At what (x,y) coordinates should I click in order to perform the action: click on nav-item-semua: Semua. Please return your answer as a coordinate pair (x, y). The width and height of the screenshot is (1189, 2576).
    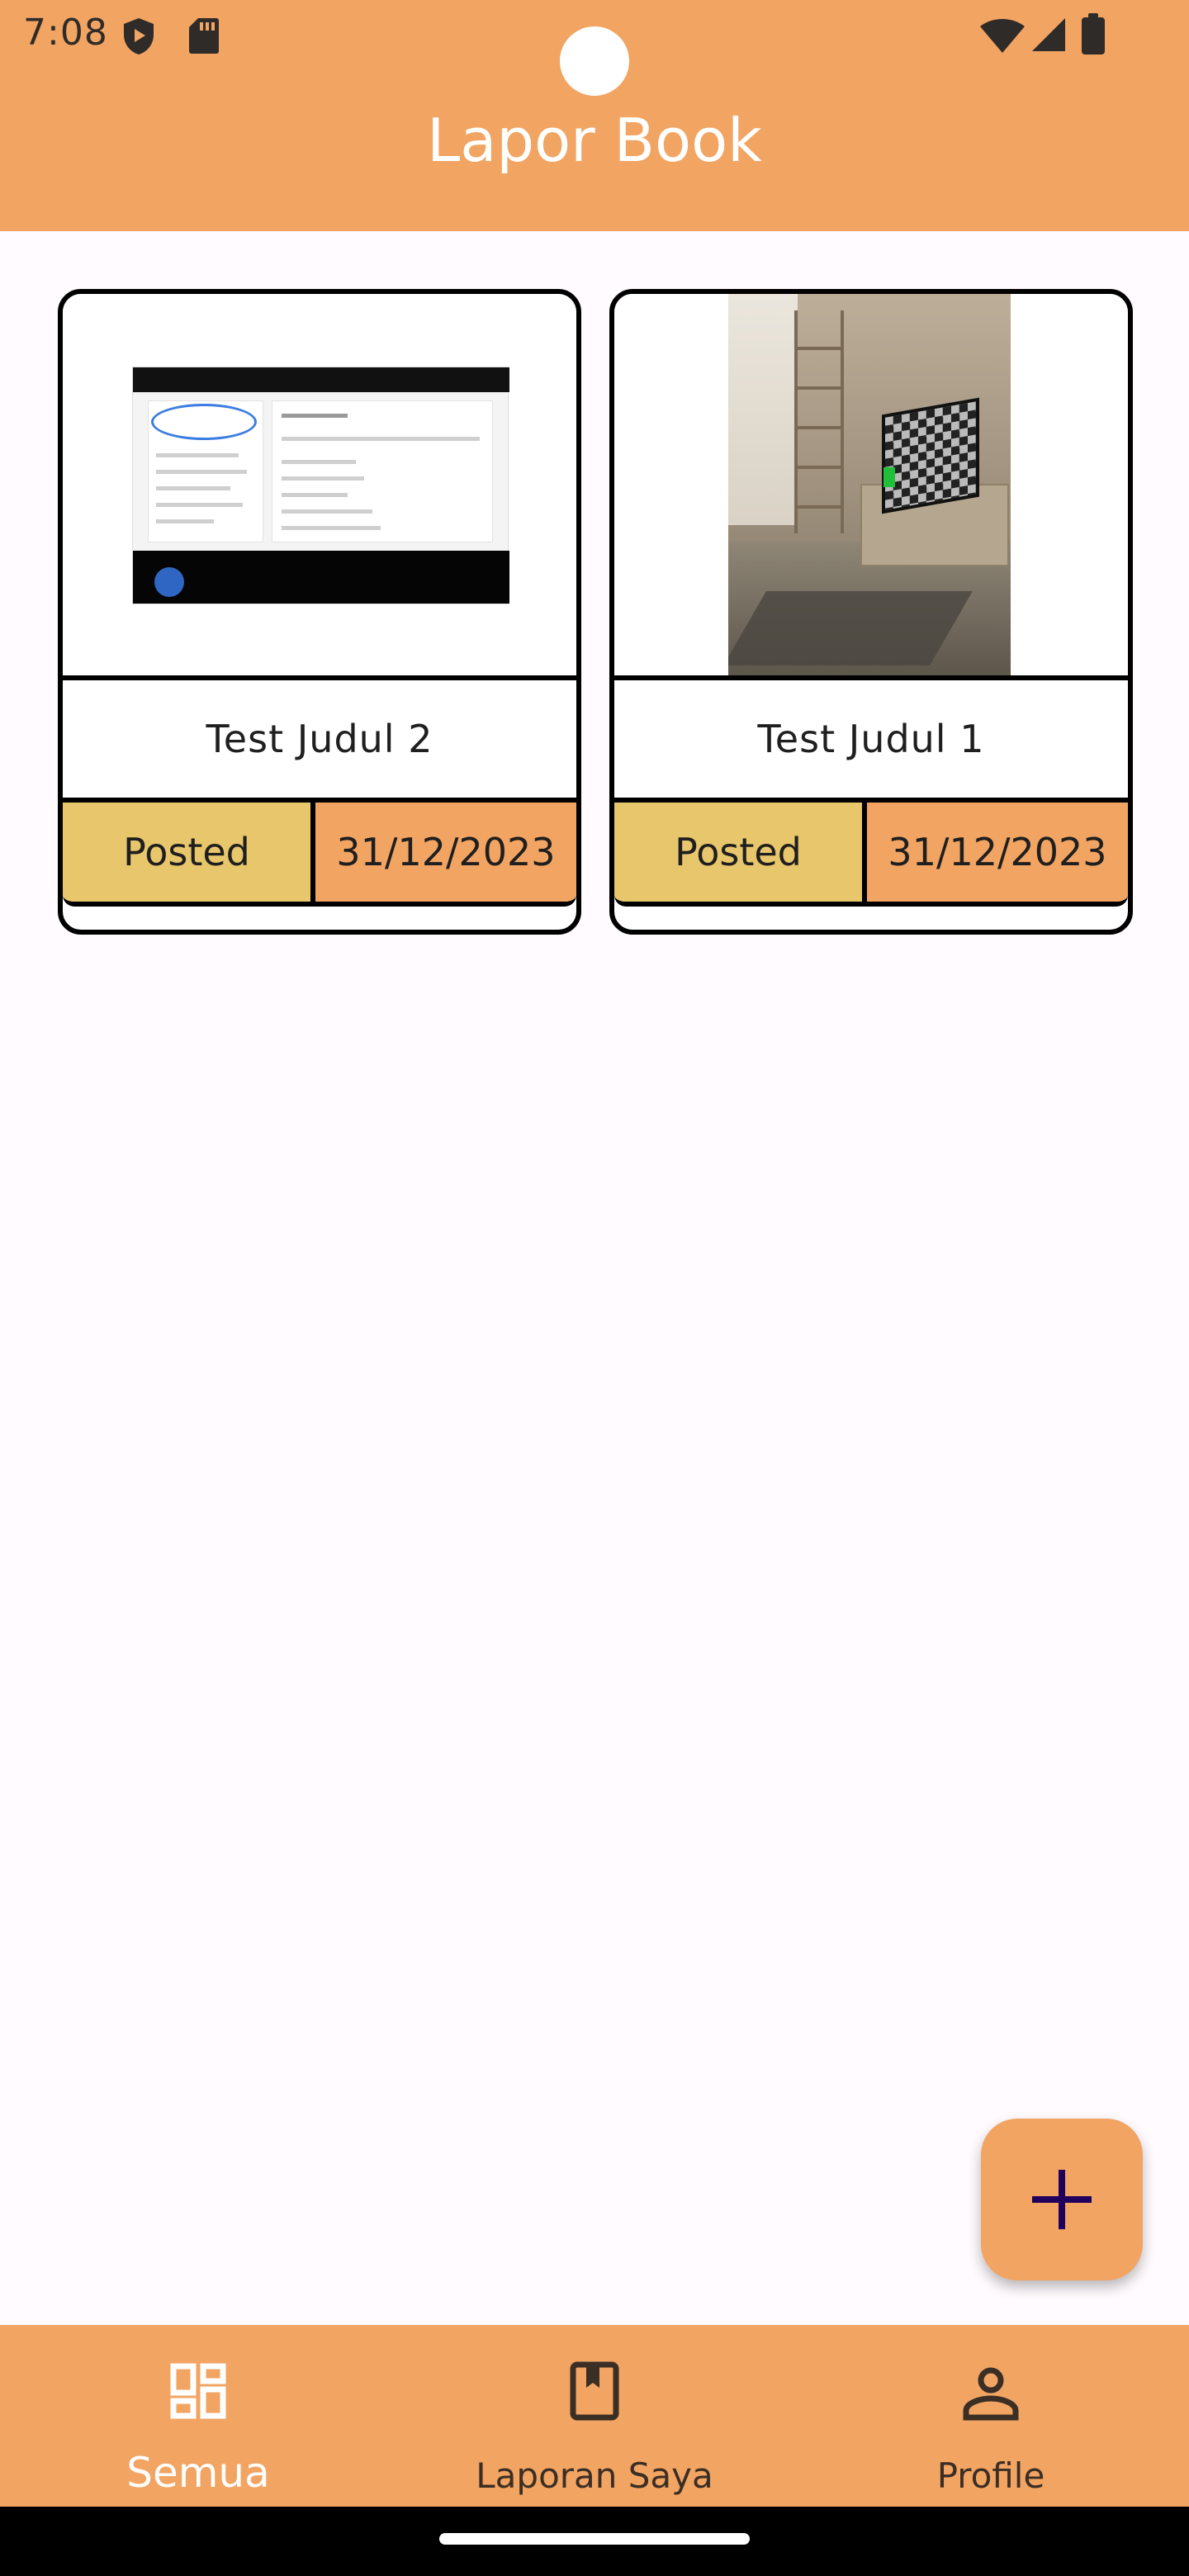
    Looking at the image, I should click on (198, 2416).